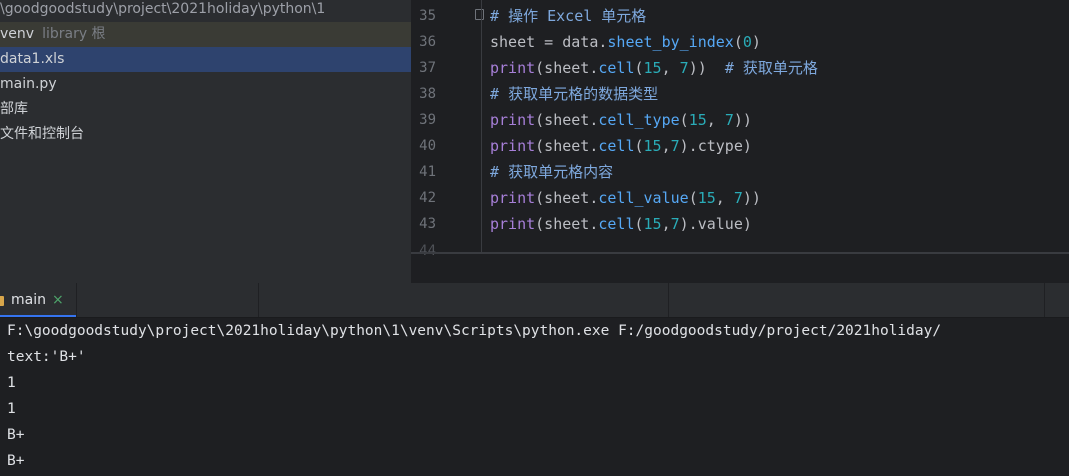  I want to click on python-file-icon, so click(2, 301).